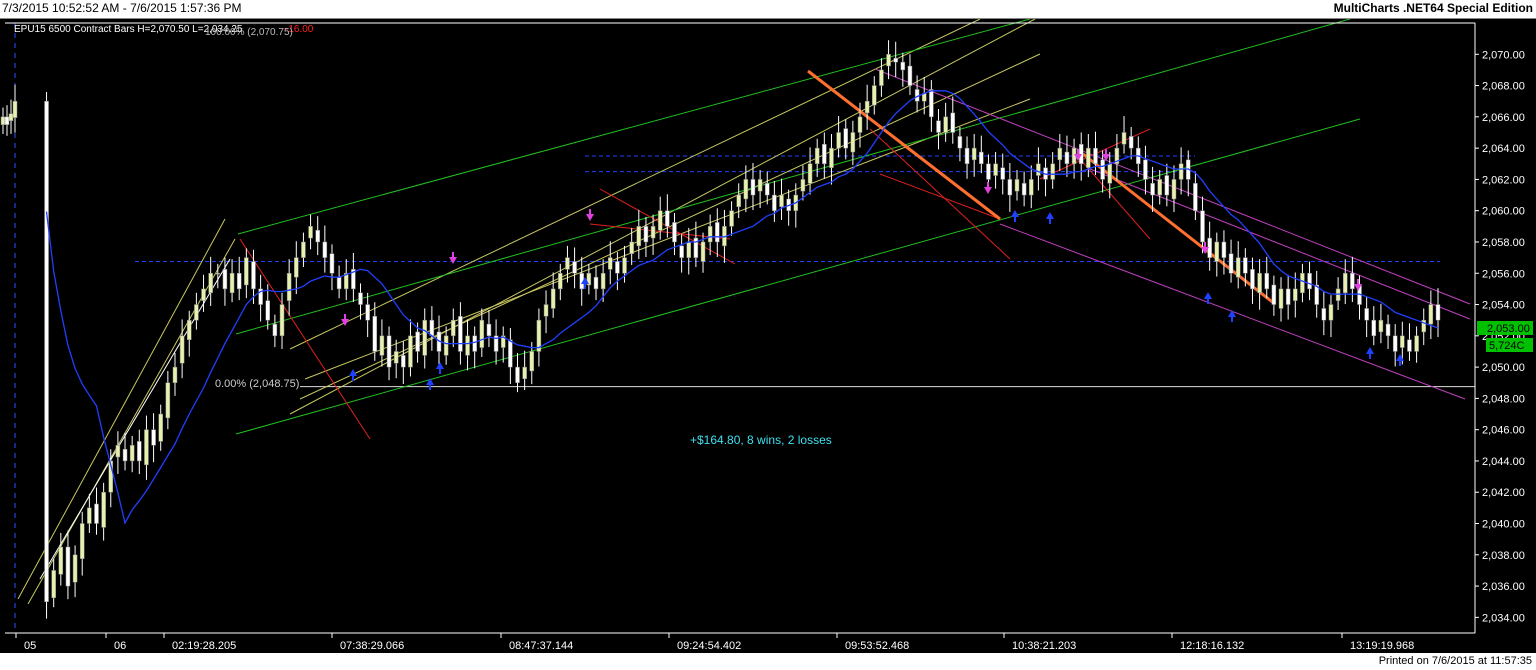 The width and height of the screenshot is (1536, 670). Describe the element at coordinates (1503, 618) in the screenshot. I see `y-tick-label: 2,034.00` at that location.